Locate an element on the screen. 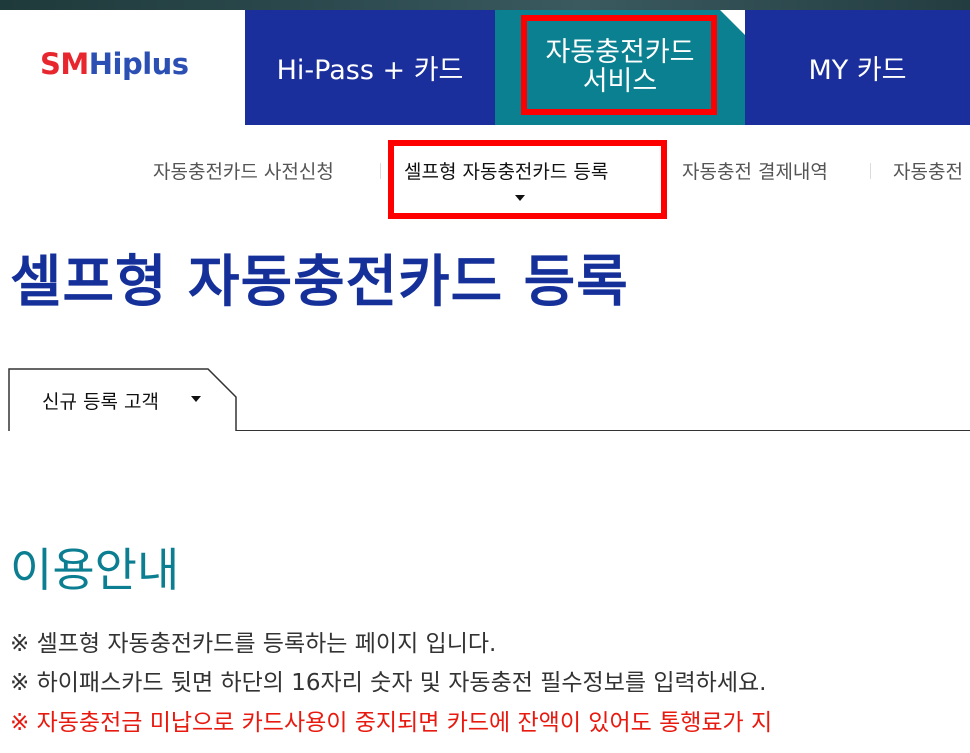  nav-auto-charge-service-label: 자동충전카드 서비스 is located at coordinates (620, 67).